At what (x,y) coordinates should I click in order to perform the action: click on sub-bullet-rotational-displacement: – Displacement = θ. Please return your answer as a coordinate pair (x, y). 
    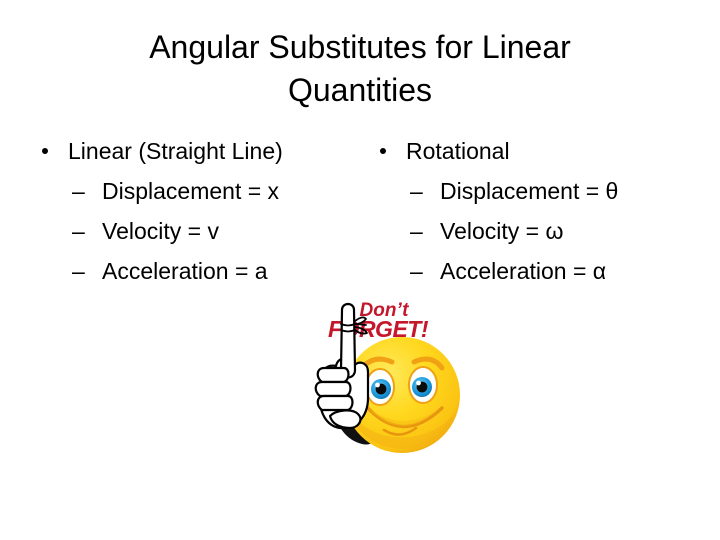
    Looking at the image, I should click on (537, 191).